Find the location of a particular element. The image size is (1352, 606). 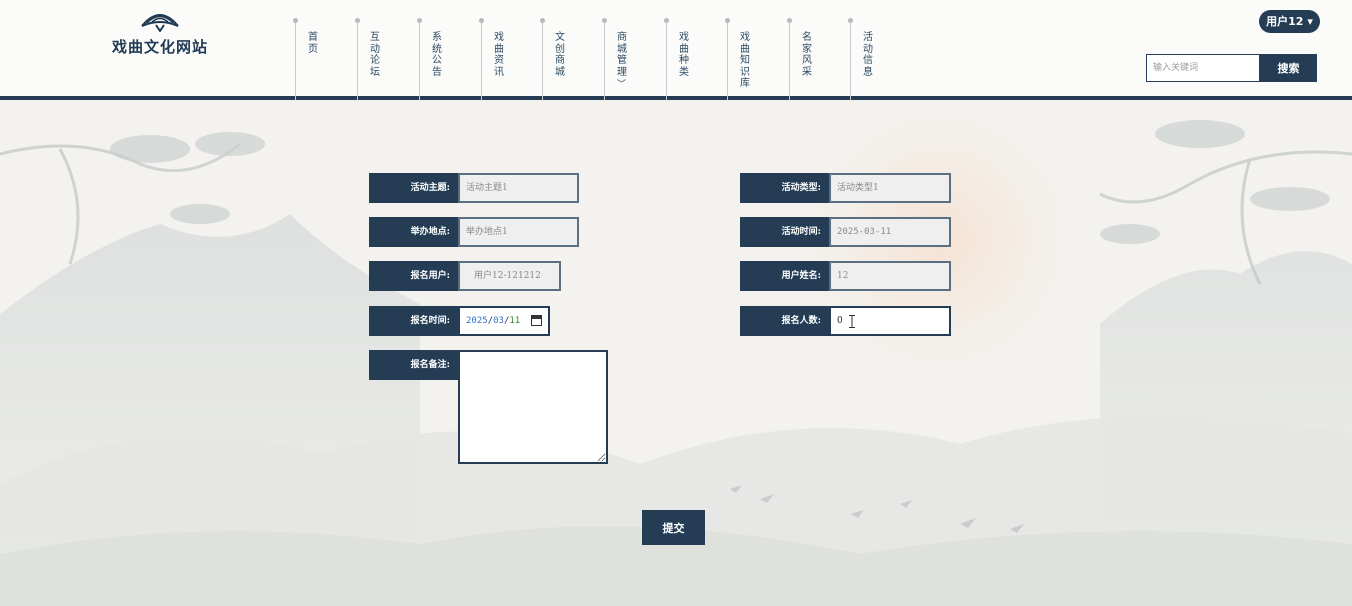

nav-item-label: 商城管理 is located at coordinates (622, 55).